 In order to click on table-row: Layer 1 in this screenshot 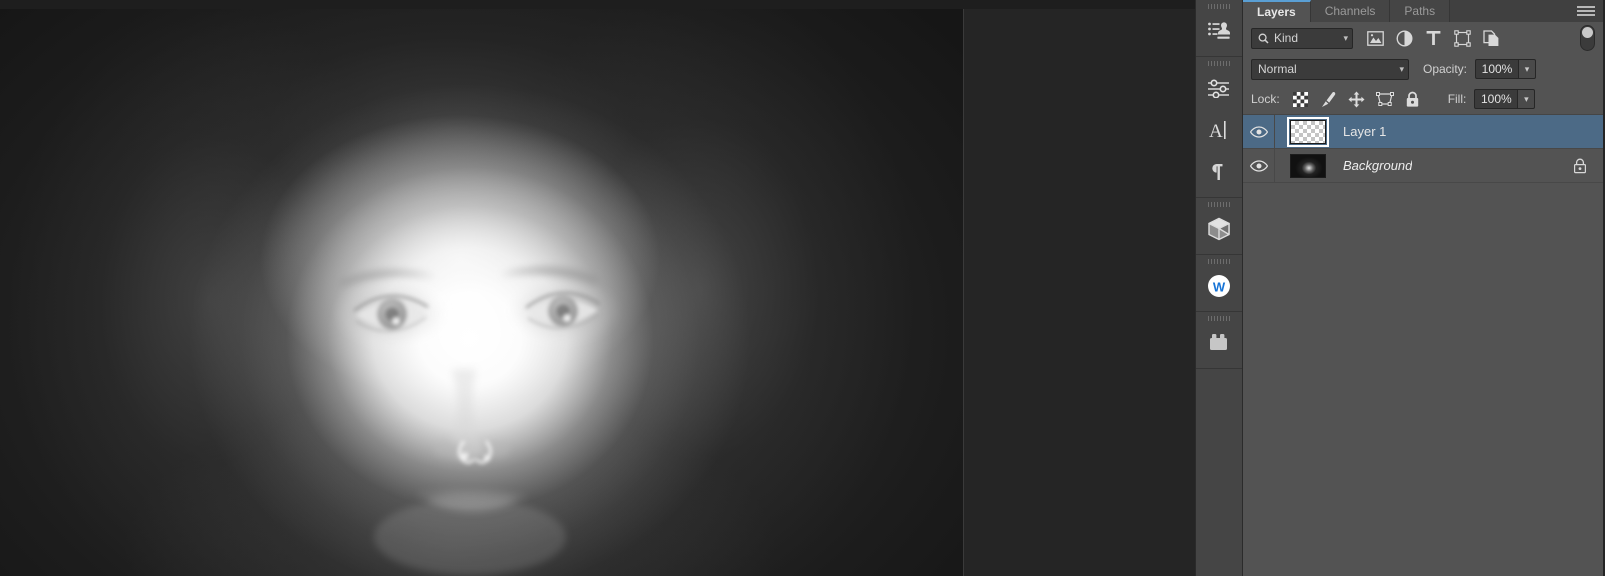, I will do `click(1423, 132)`.